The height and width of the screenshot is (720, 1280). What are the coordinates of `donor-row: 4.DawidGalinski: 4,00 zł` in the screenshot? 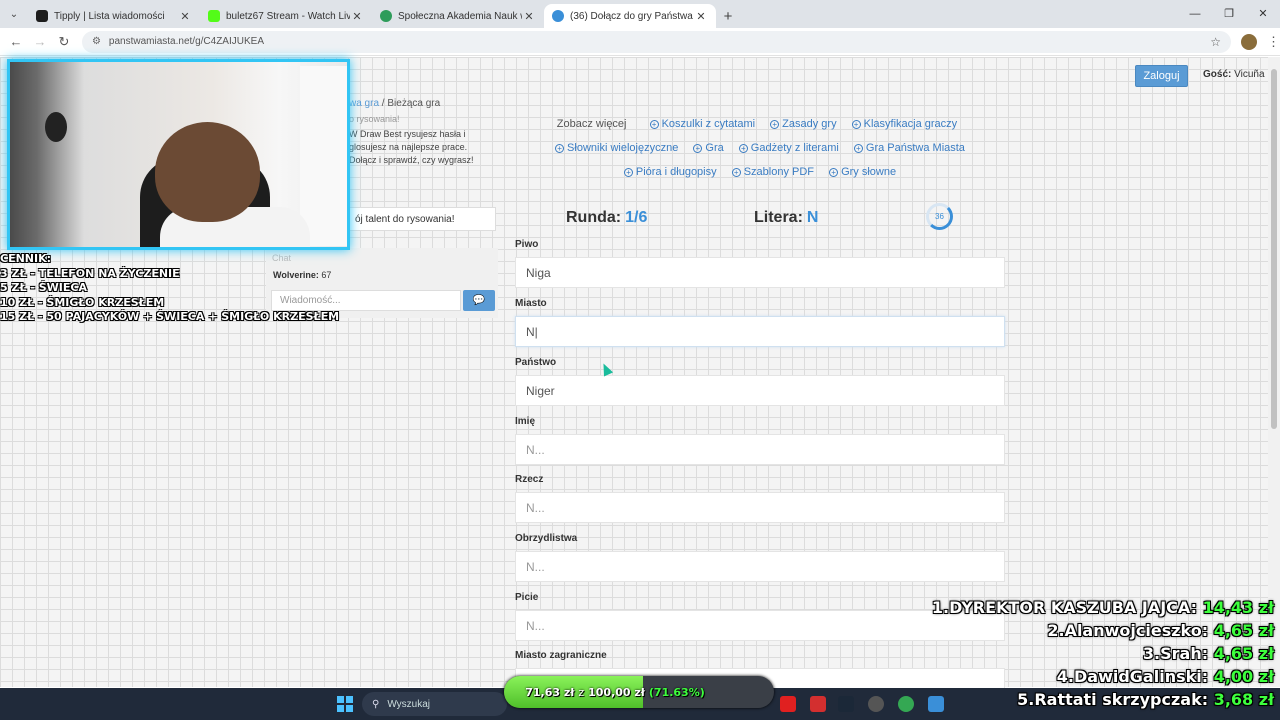 It's located at (1103, 676).